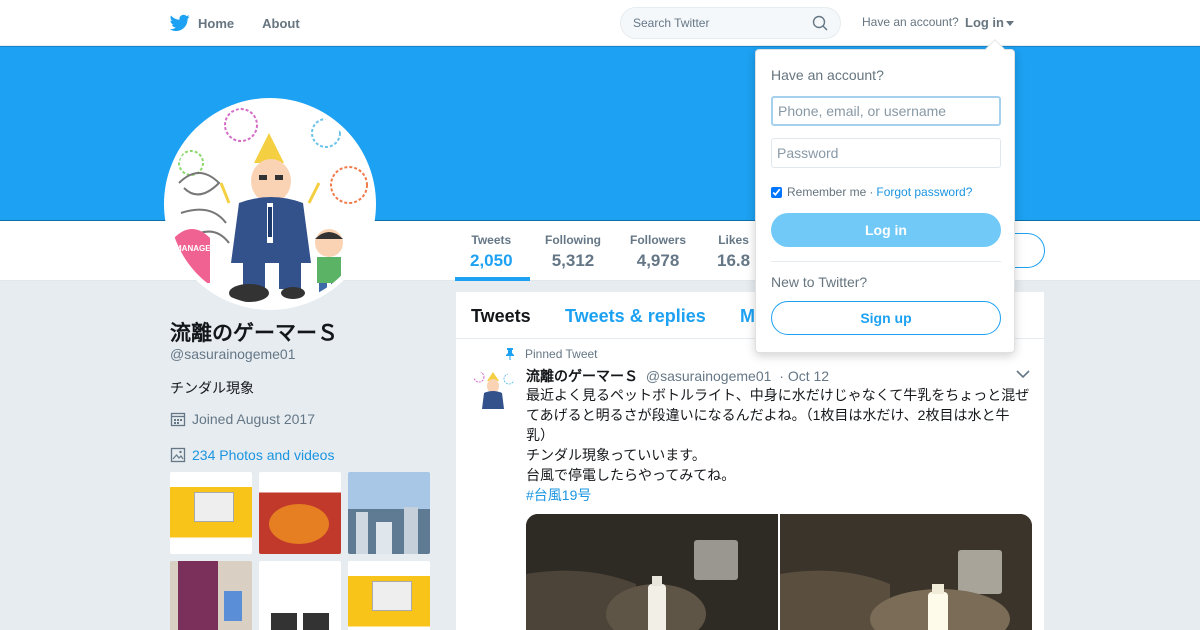 The width and height of the screenshot is (1200, 630). What do you see at coordinates (216, 23) in the screenshot?
I see `home-label: Home` at bounding box center [216, 23].